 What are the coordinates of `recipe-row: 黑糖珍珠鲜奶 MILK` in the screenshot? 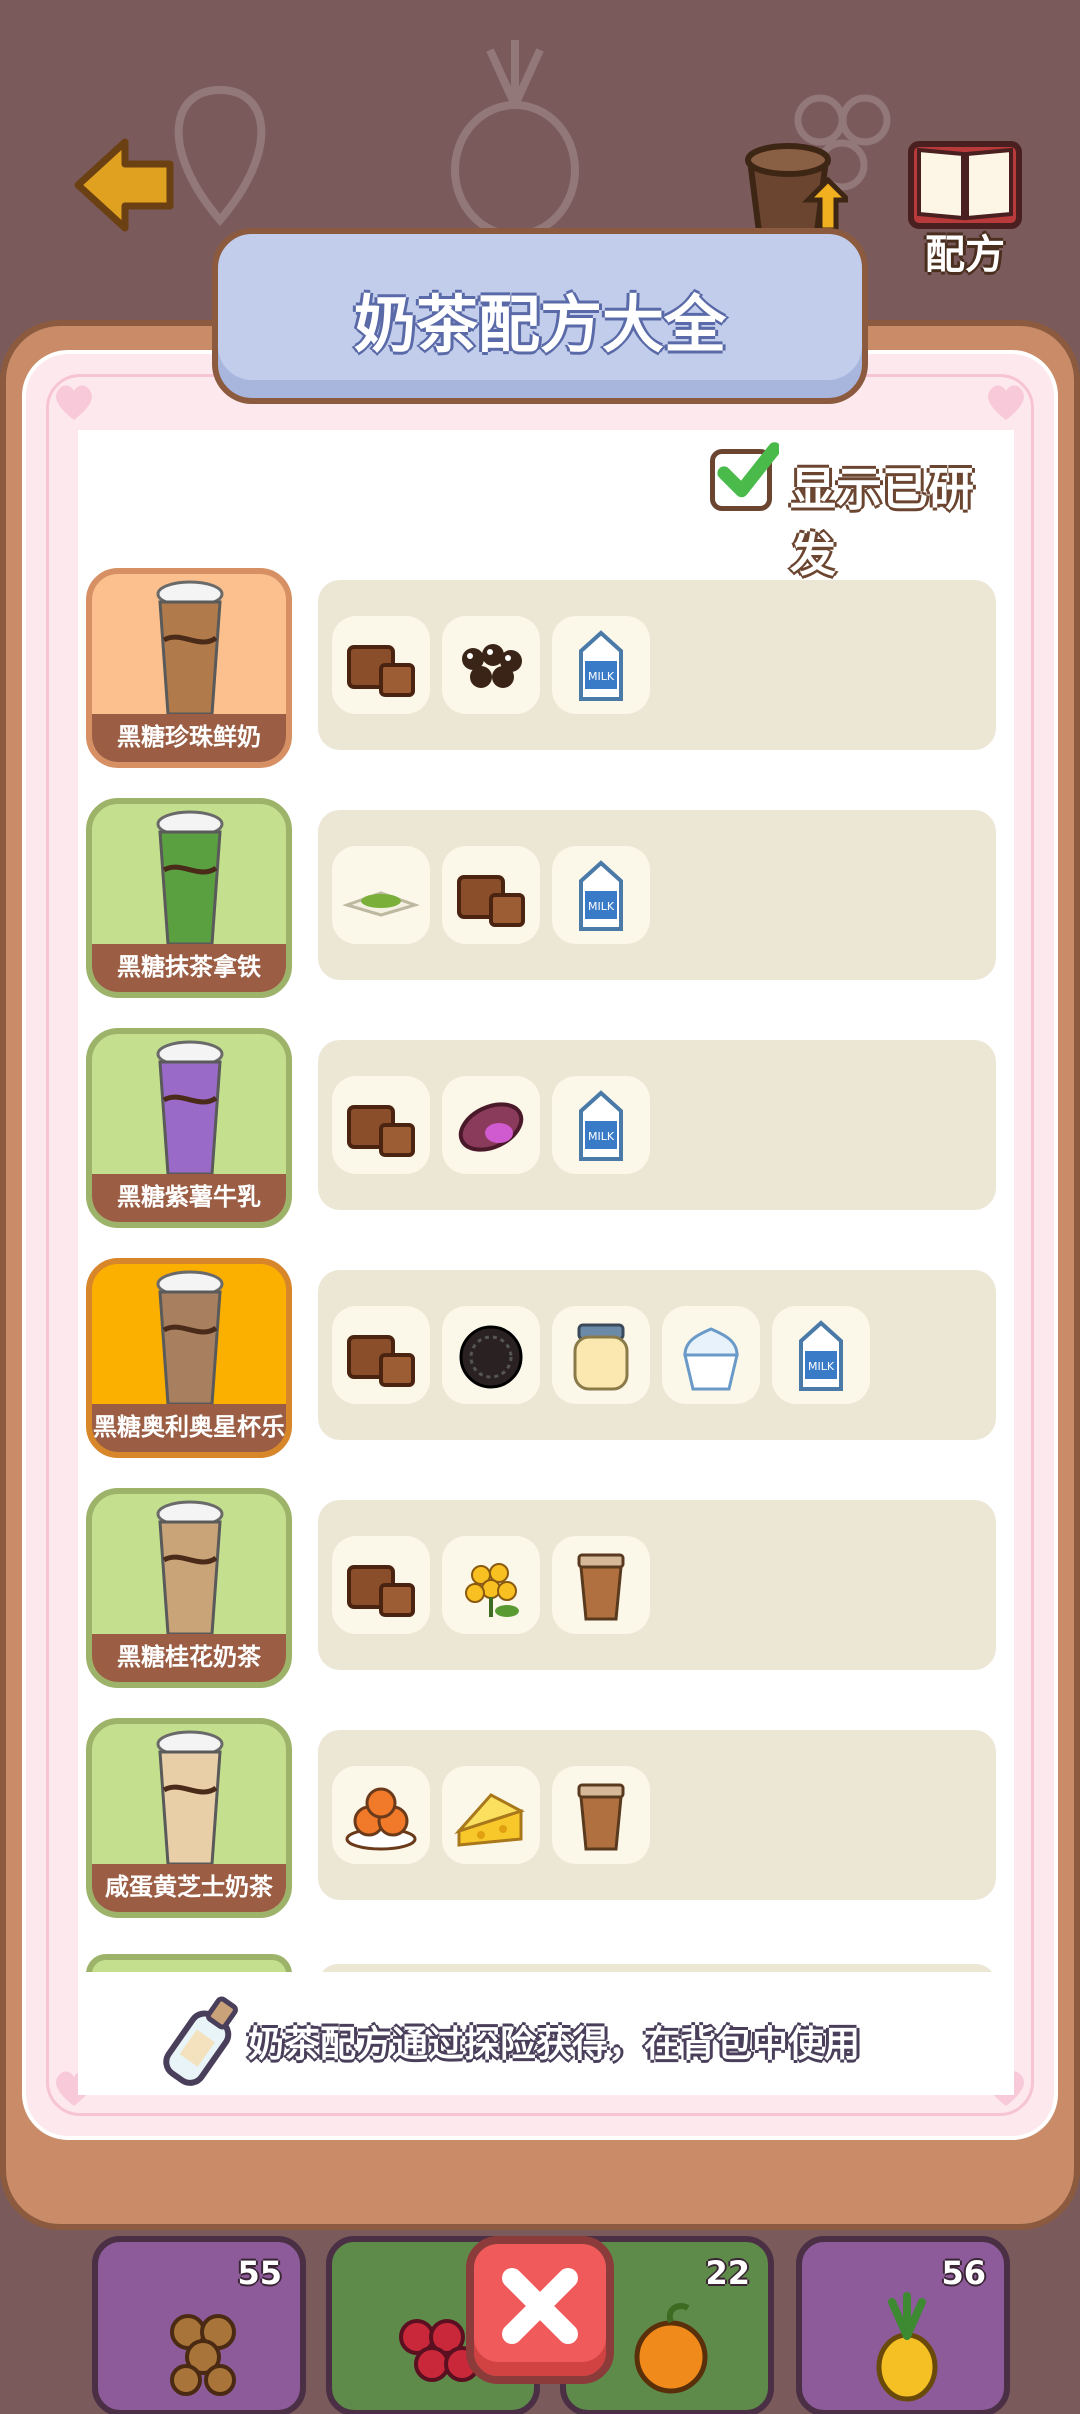 It's located at (541, 670).